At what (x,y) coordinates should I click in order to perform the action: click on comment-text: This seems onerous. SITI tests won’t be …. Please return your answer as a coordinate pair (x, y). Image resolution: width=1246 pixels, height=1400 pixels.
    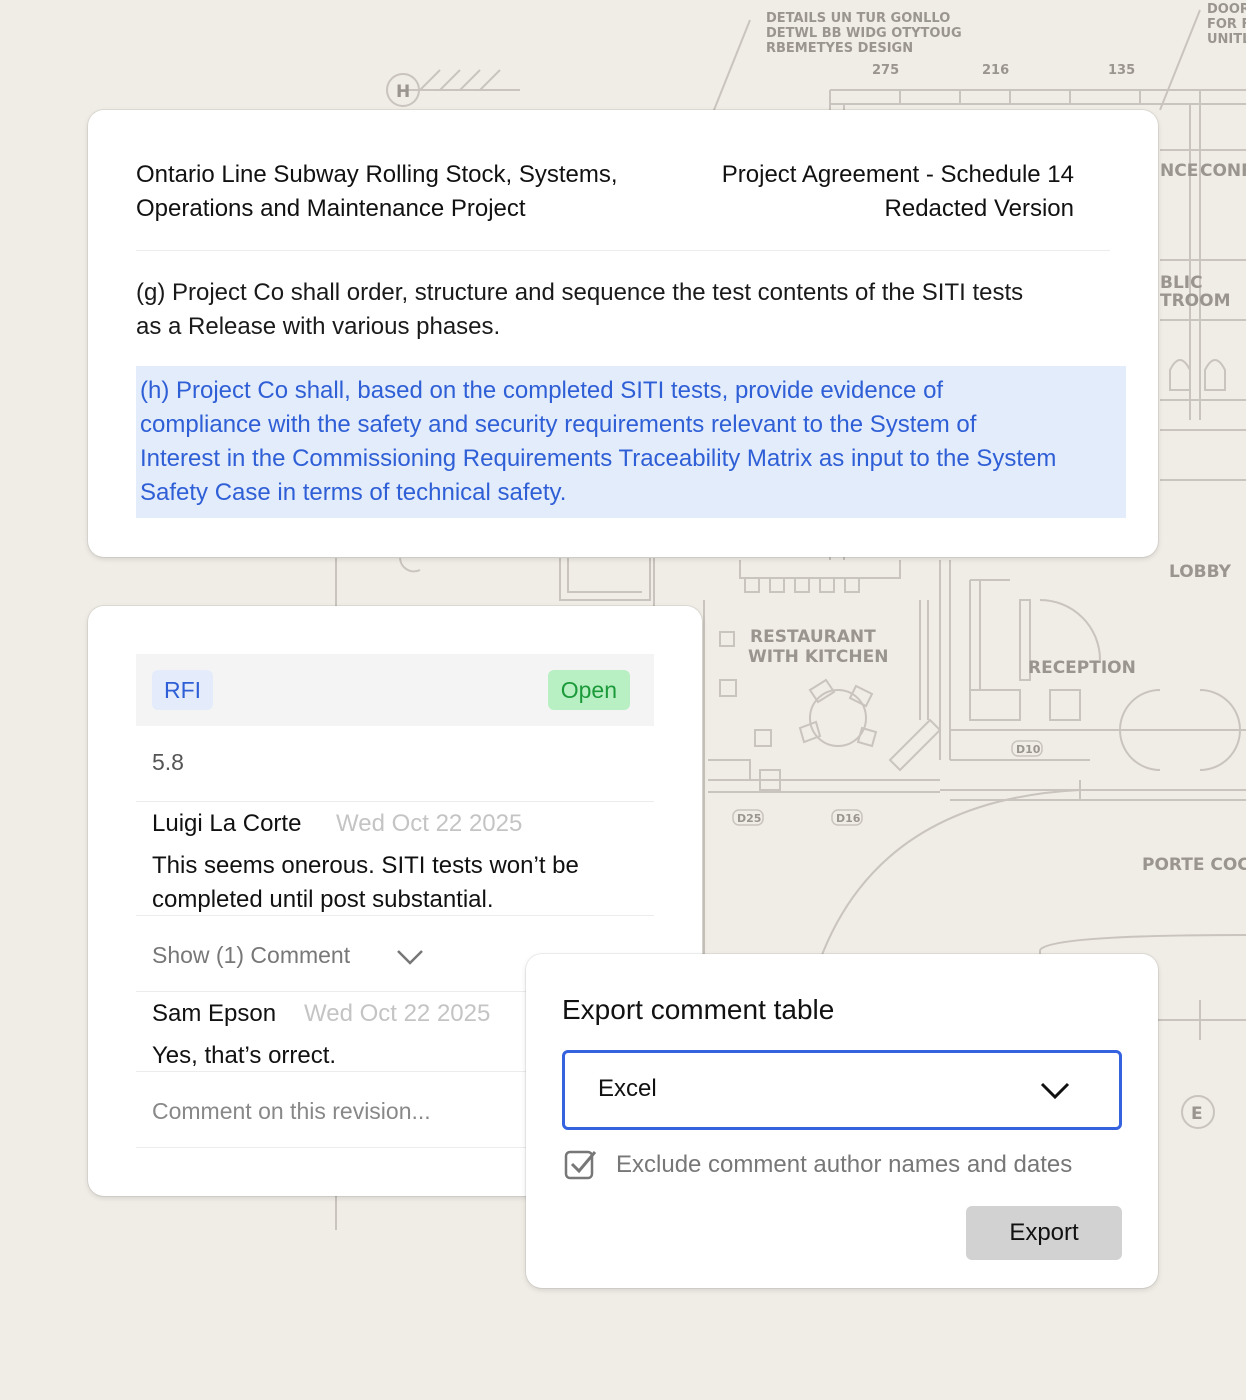
    Looking at the image, I should click on (365, 882).